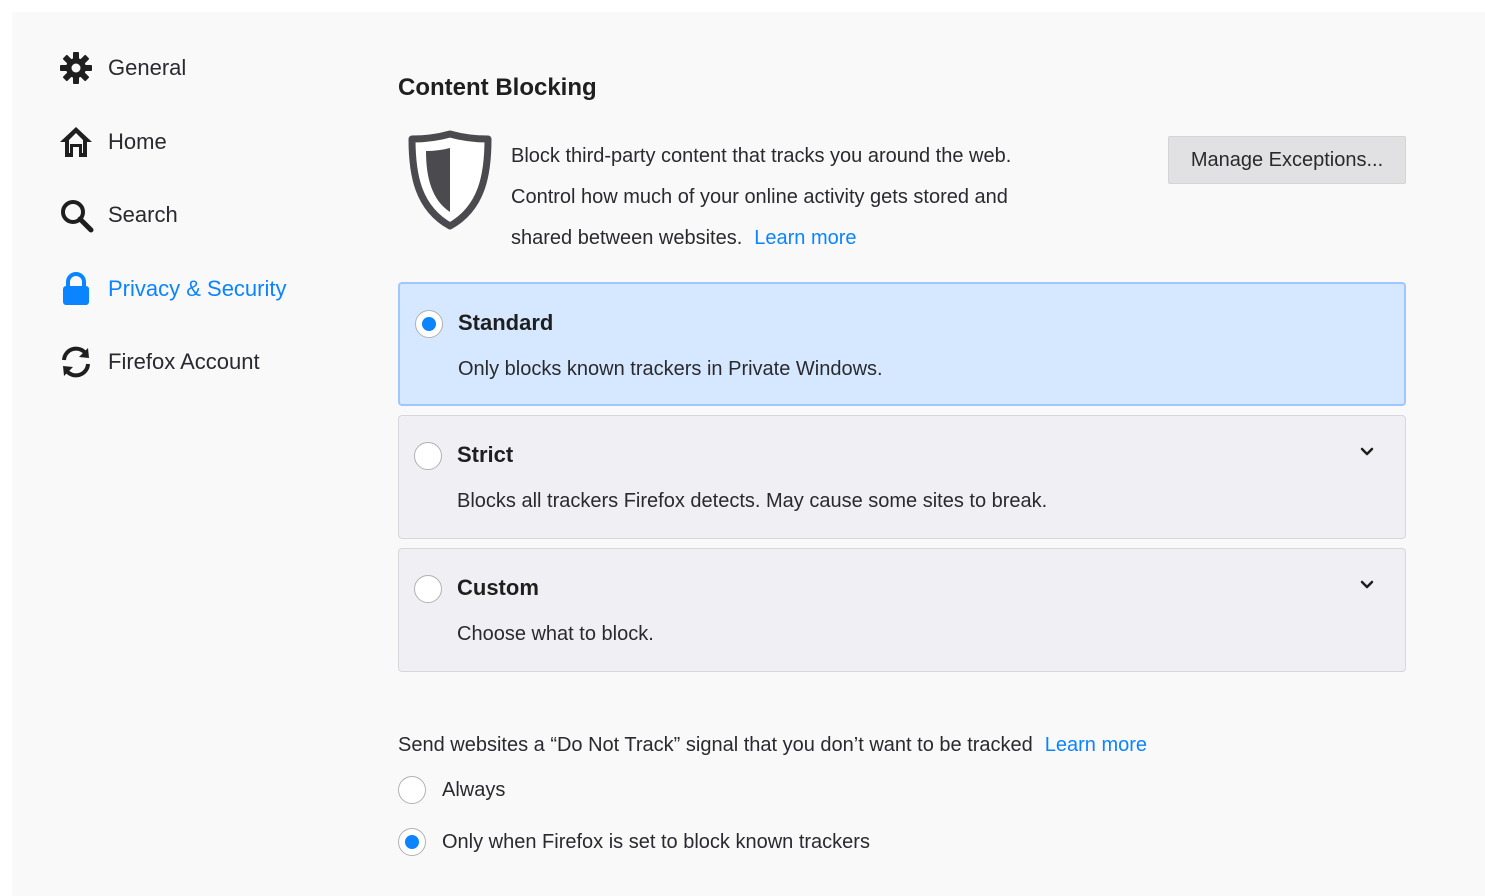 Image resolution: width=1485 pixels, height=896 pixels. I want to click on description-line-with-link: shared between websites. Learn more, so click(821, 238).